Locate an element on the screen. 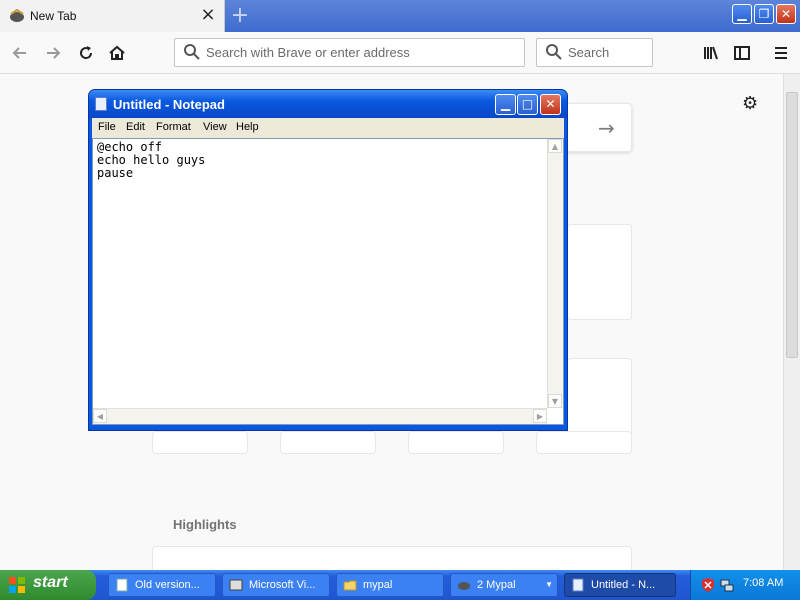 Image resolution: width=800 pixels, height=600 pixels. page-scrollbar-thumb is located at coordinates (792, 225).